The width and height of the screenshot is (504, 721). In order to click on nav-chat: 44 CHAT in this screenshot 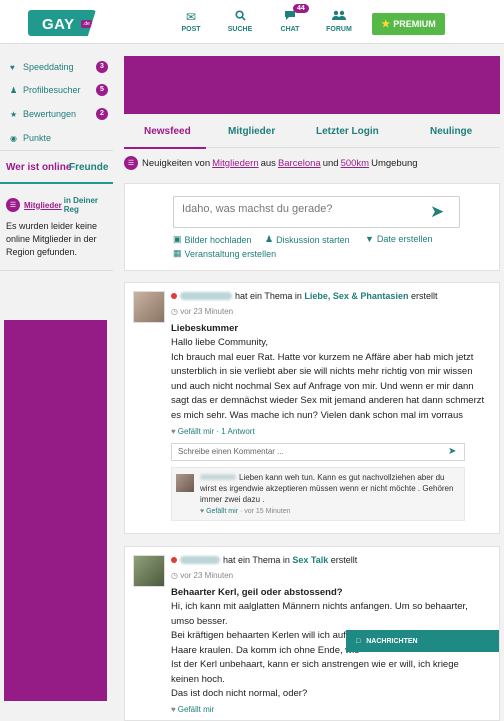, I will do `click(290, 18)`.